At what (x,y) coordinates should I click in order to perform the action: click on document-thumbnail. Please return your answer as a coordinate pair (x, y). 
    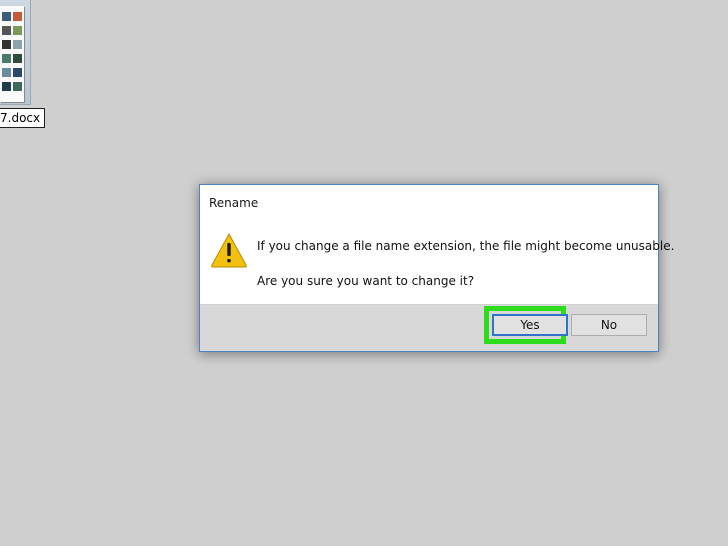
    Looking at the image, I should click on (12, 54).